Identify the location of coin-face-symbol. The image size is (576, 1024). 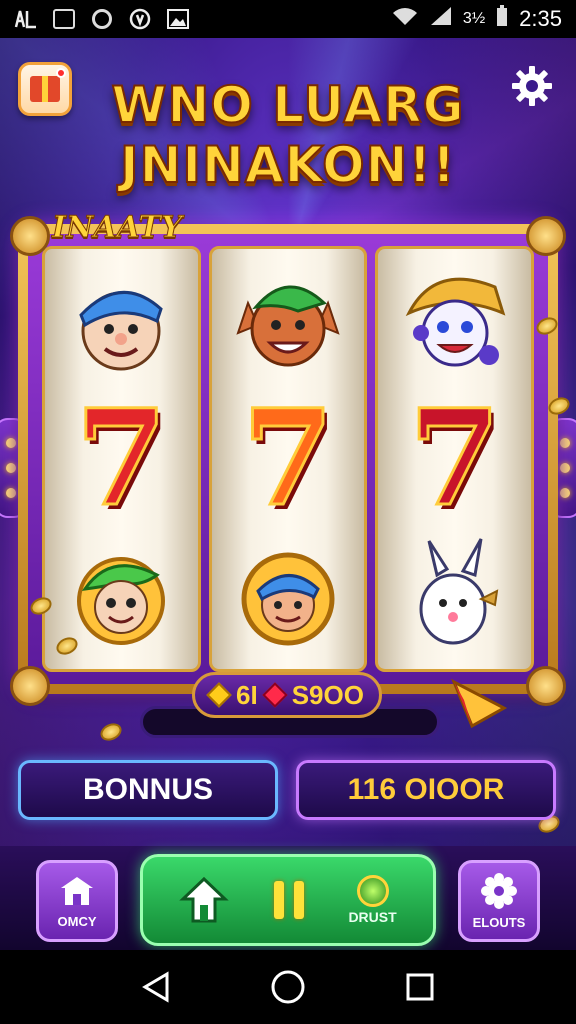
(288, 595).